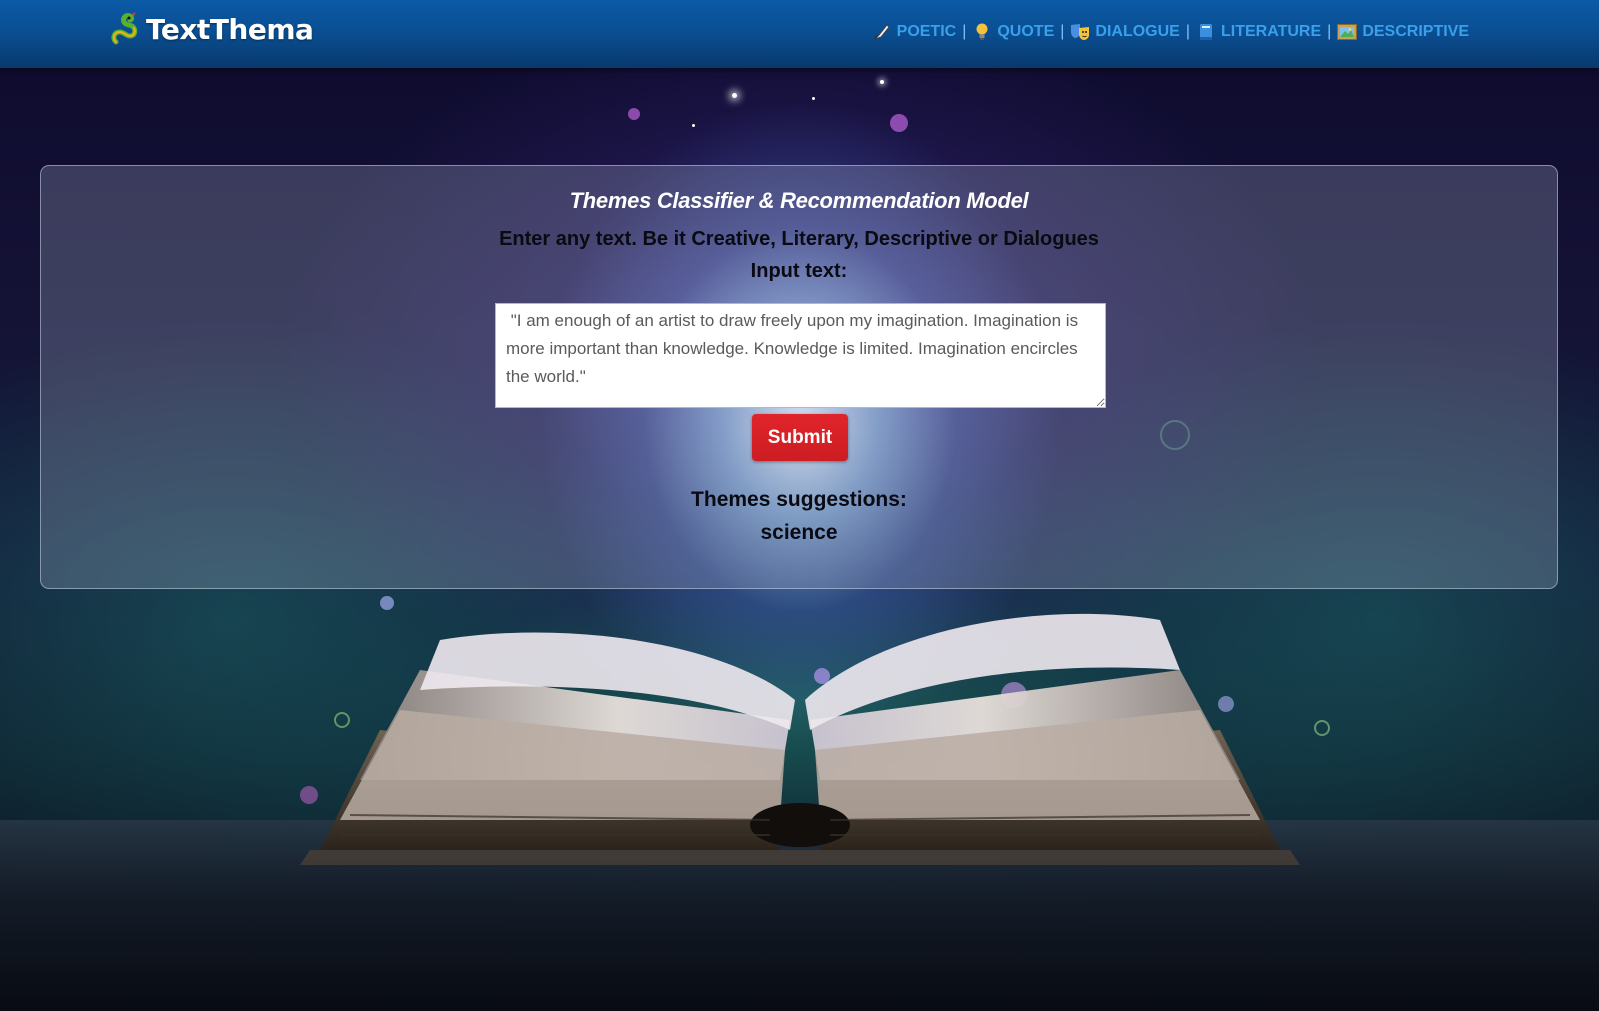  What do you see at coordinates (1415, 31) in the screenshot?
I see `nav-item-label: DESCRIPTIVE` at bounding box center [1415, 31].